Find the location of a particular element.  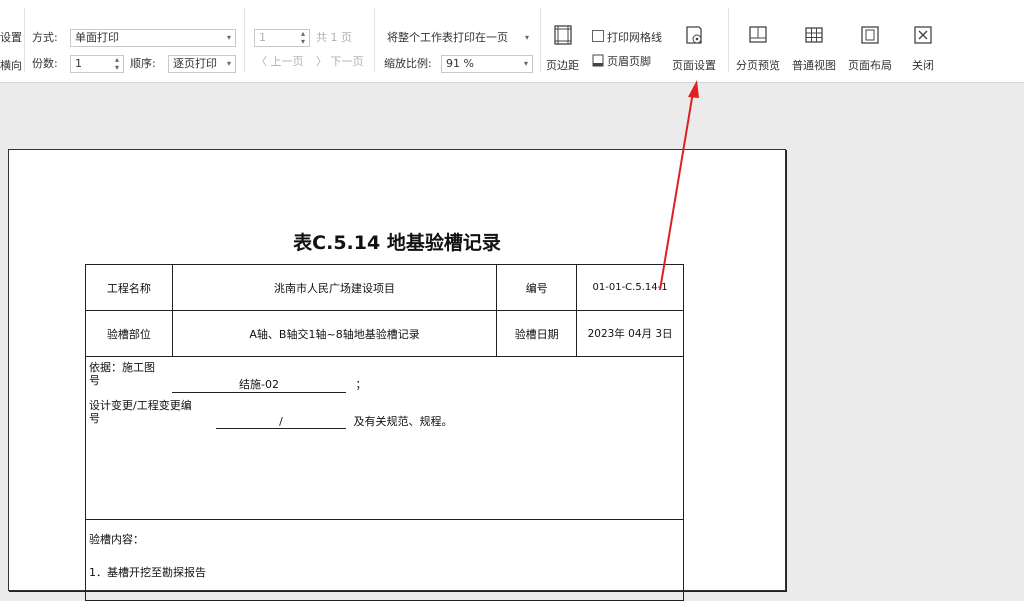

annotation-arrow is located at coordinates (679, 185).